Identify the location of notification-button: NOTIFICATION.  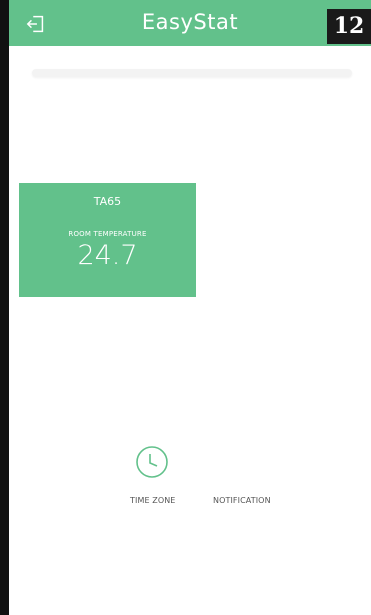
(242, 500).